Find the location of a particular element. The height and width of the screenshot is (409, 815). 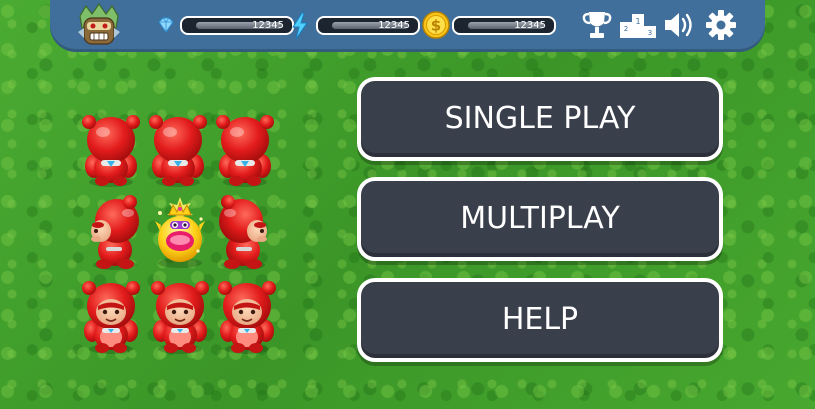

king-character is located at coordinates (180, 231).